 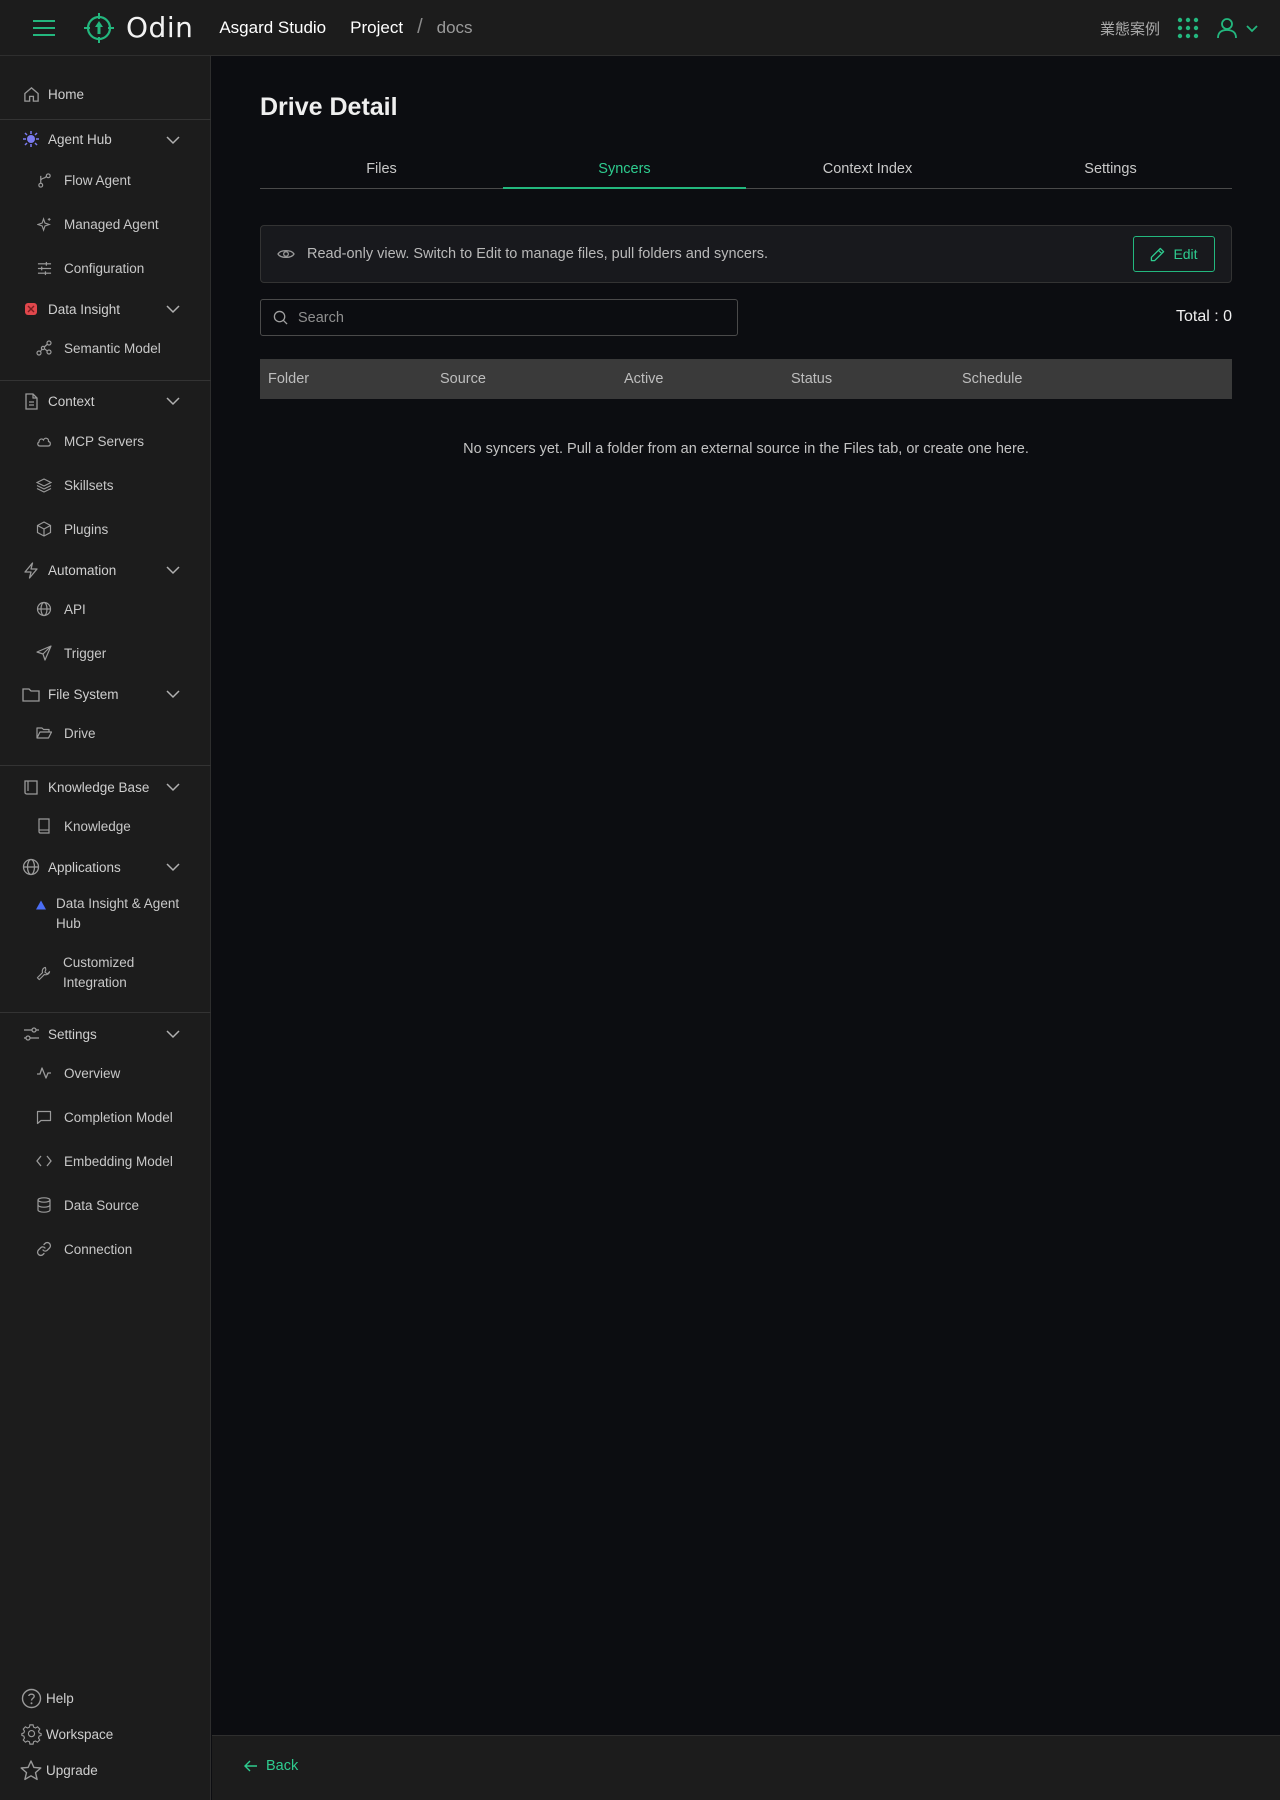 I want to click on edit-button-label: Edit, so click(x=1185, y=254).